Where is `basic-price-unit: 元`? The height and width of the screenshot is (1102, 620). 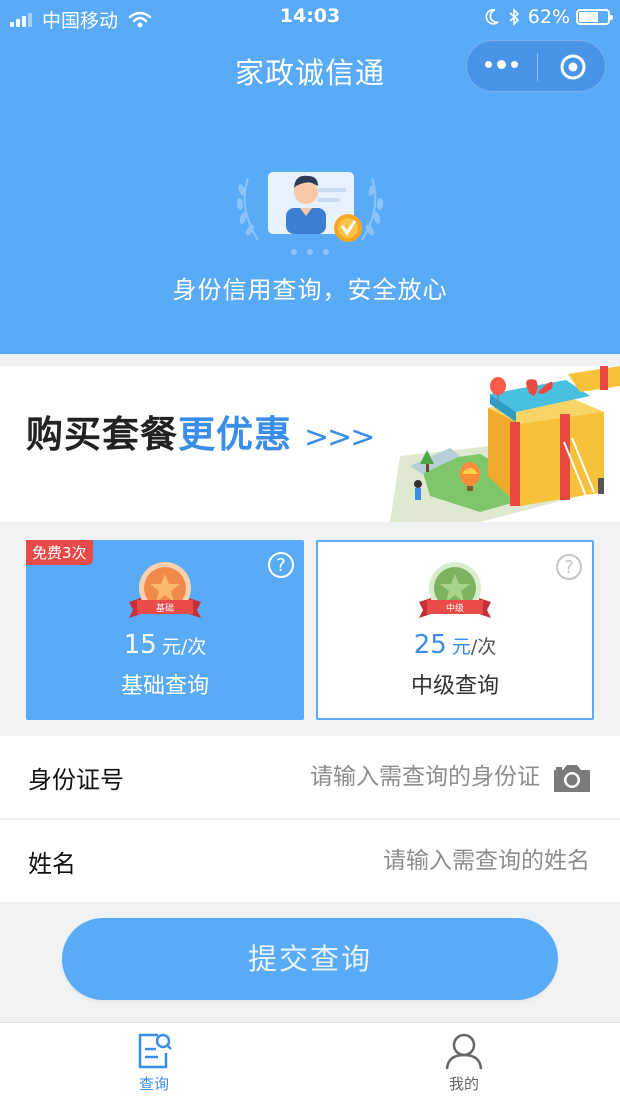 basic-price-unit: 元 is located at coordinates (171, 647).